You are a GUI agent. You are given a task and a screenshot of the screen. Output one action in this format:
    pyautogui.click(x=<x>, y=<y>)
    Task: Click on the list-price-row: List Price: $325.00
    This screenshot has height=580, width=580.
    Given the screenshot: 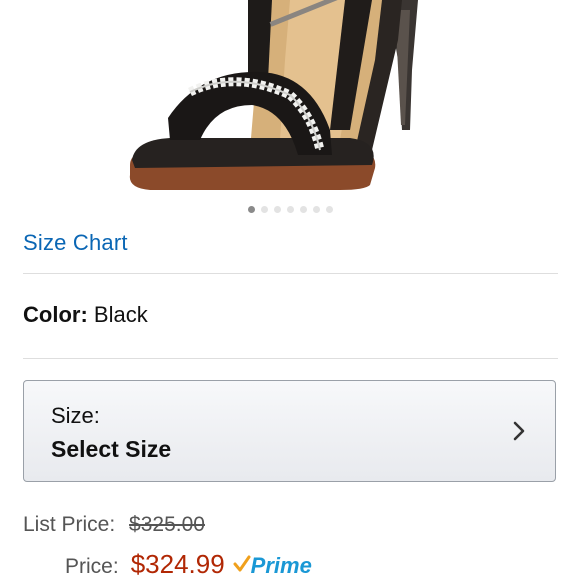 What is the action you would take?
    pyautogui.click(x=114, y=525)
    